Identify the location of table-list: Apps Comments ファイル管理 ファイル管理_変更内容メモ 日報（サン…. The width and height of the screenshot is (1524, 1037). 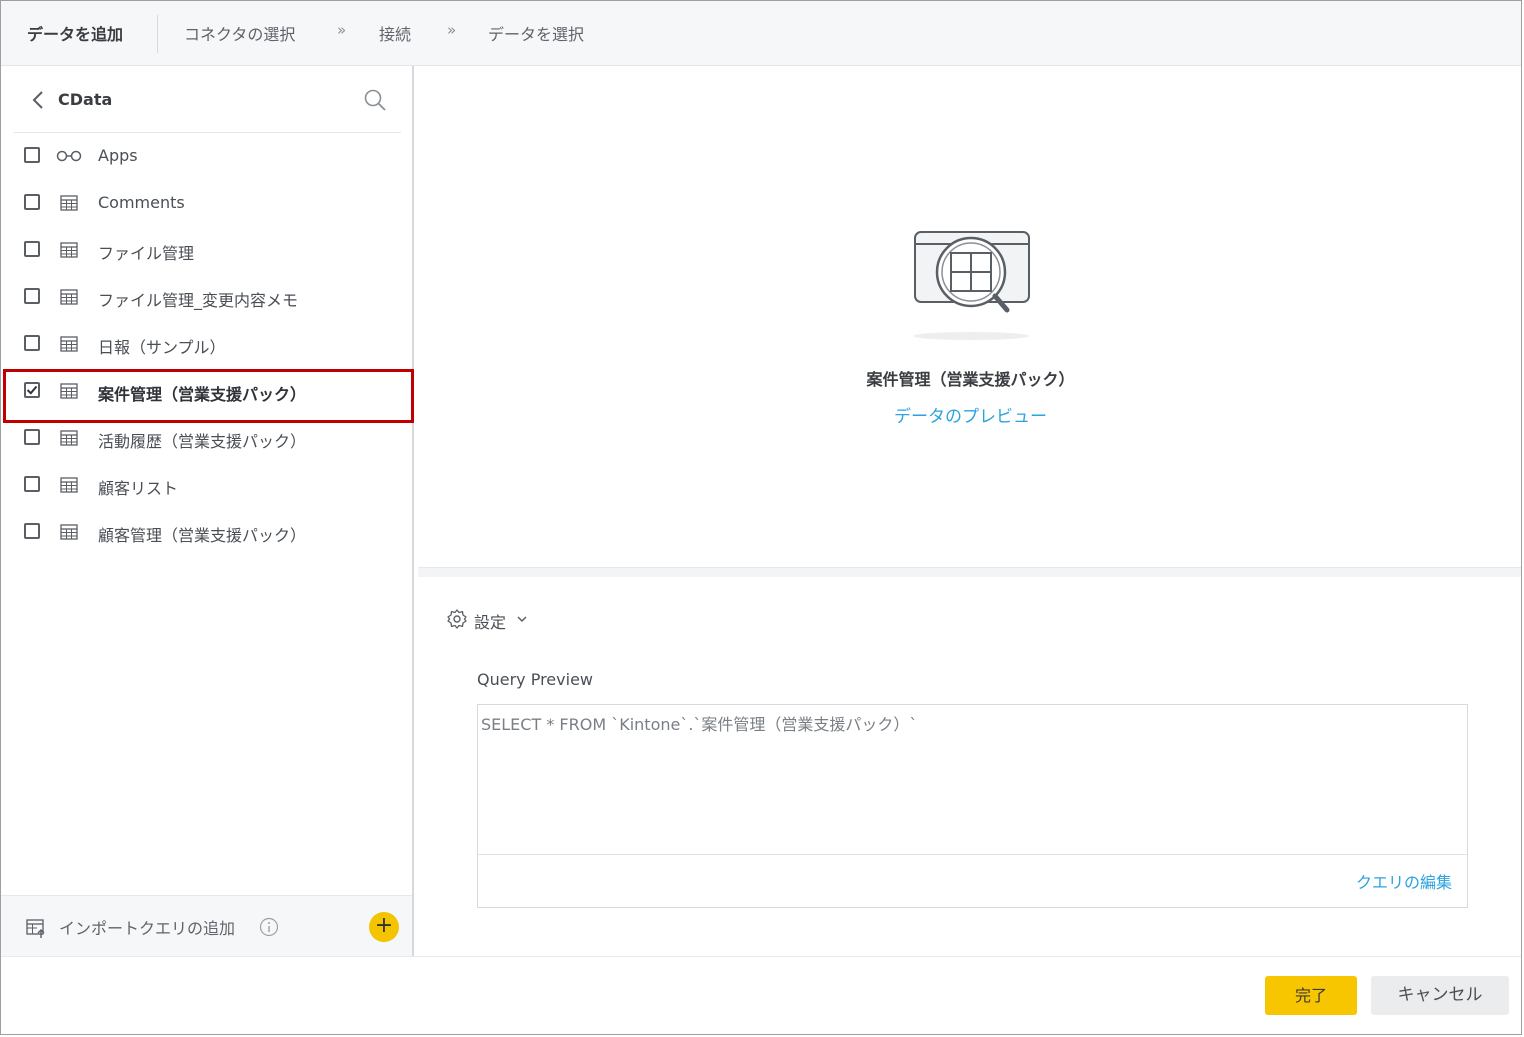
(206, 344).